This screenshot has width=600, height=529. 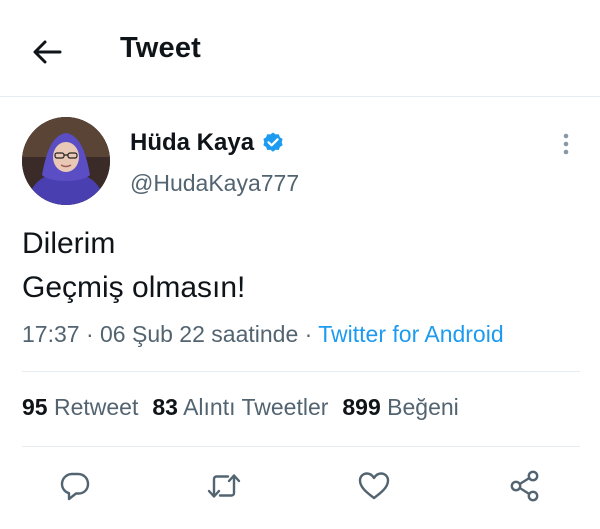 What do you see at coordinates (192, 142) in the screenshot?
I see `author-name-text: Hüda Kaya` at bounding box center [192, 142].